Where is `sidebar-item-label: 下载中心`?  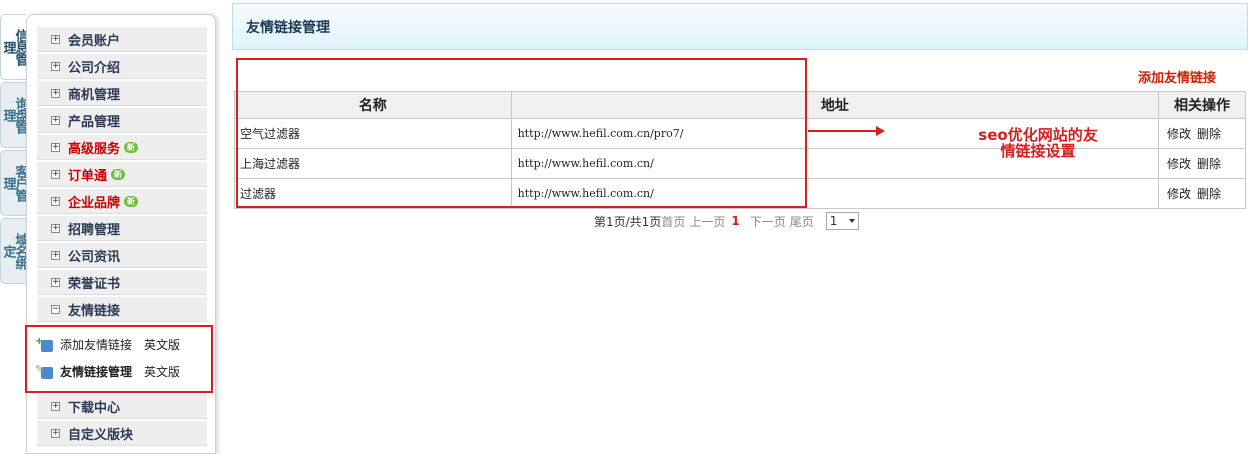
sidebar-item-label: 下载中心 is located at coordinates (94, 408).